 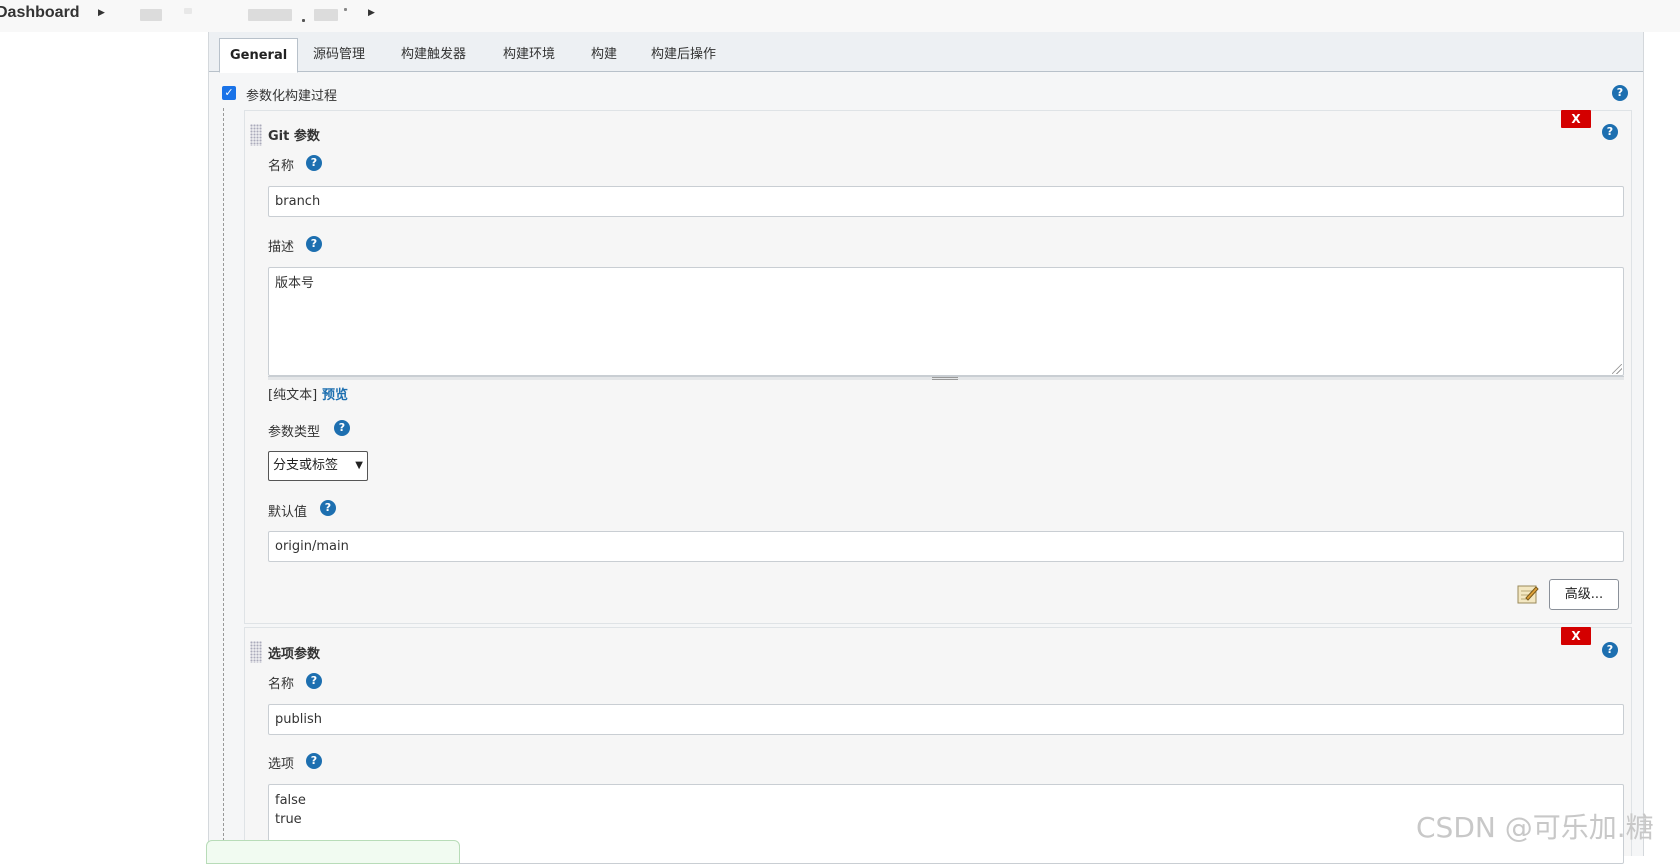 What do you see at coordinates (281, 166) in the screenshot?
I see `git-name-label: 名称` at bounding box center [281, 166].